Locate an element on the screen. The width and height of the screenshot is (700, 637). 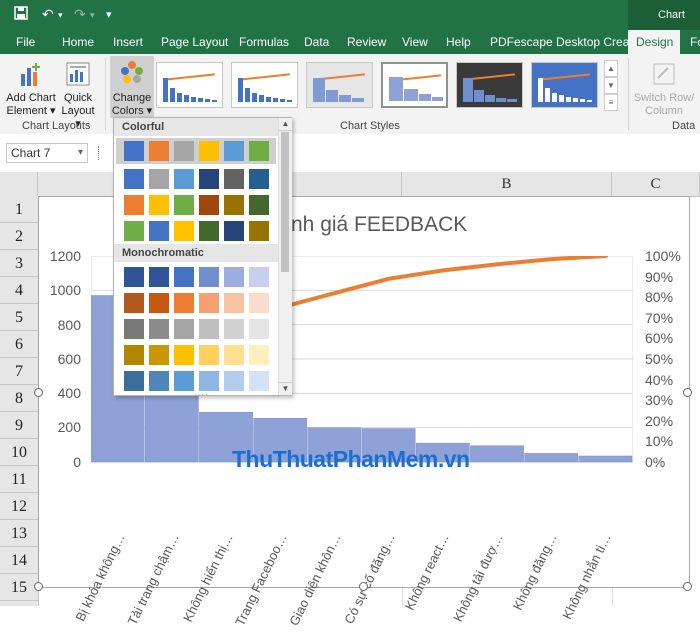
row-header: 12 is located at coordinates (19, 506).